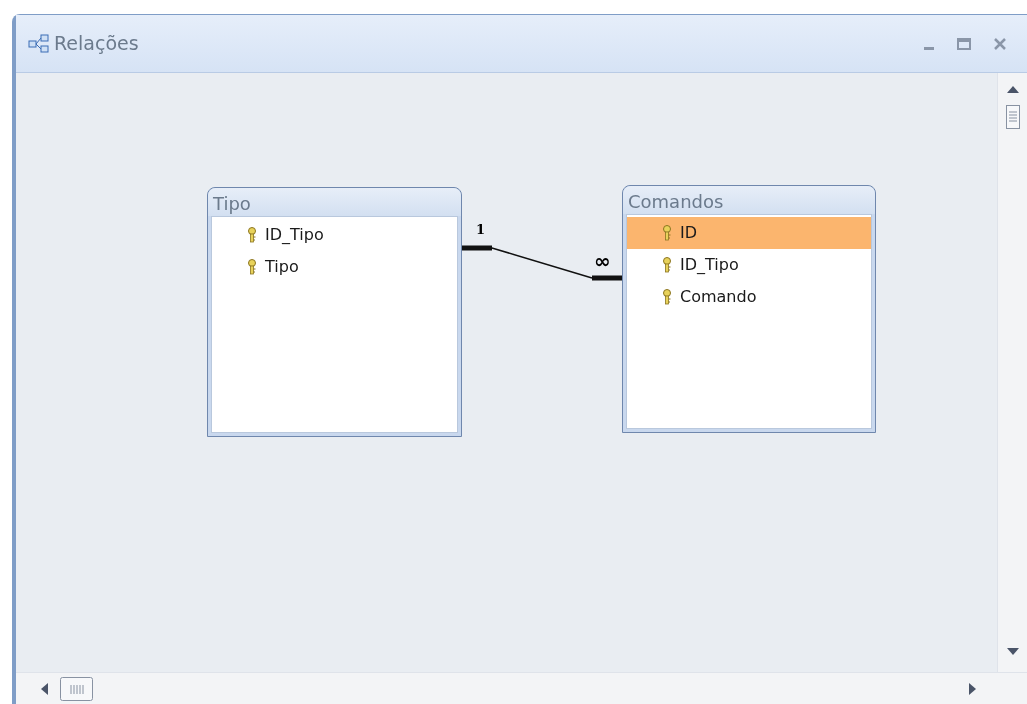  What do you see at coordinates (481, 229) in the screenshot?
I see `one-label: 1` at bounding box center [481, 229].